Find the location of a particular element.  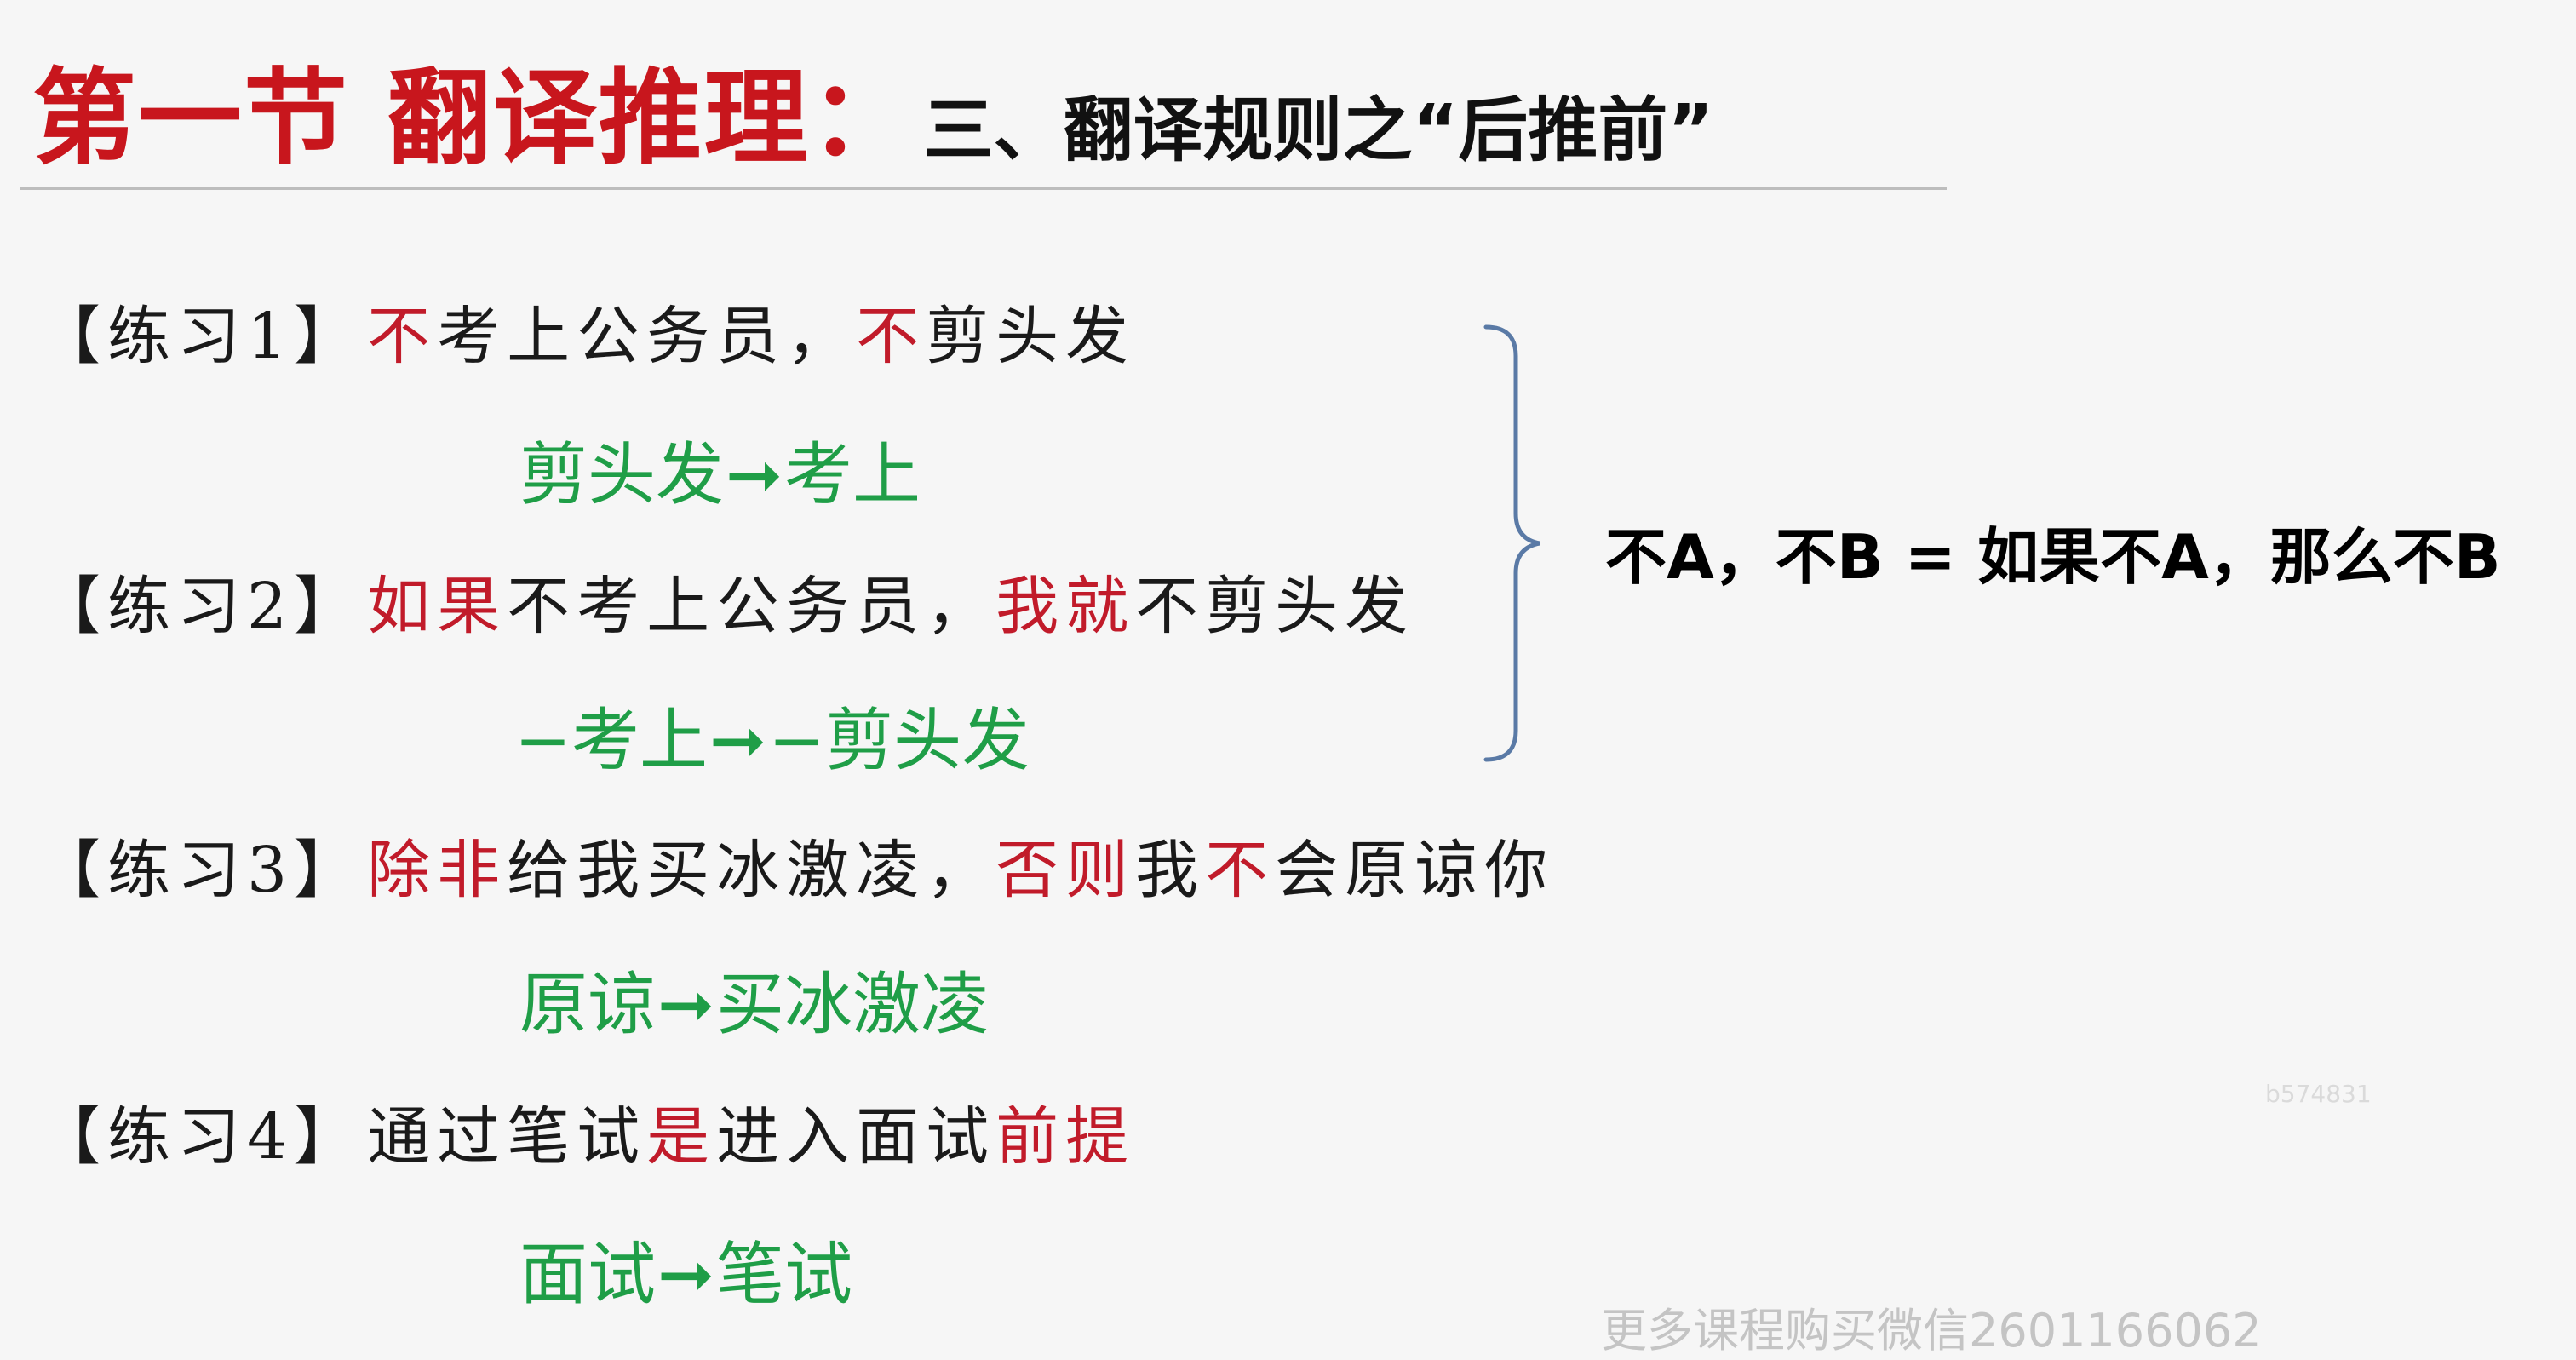

exercise-label: 【练习4】 is located at coordinates (200, 1137).